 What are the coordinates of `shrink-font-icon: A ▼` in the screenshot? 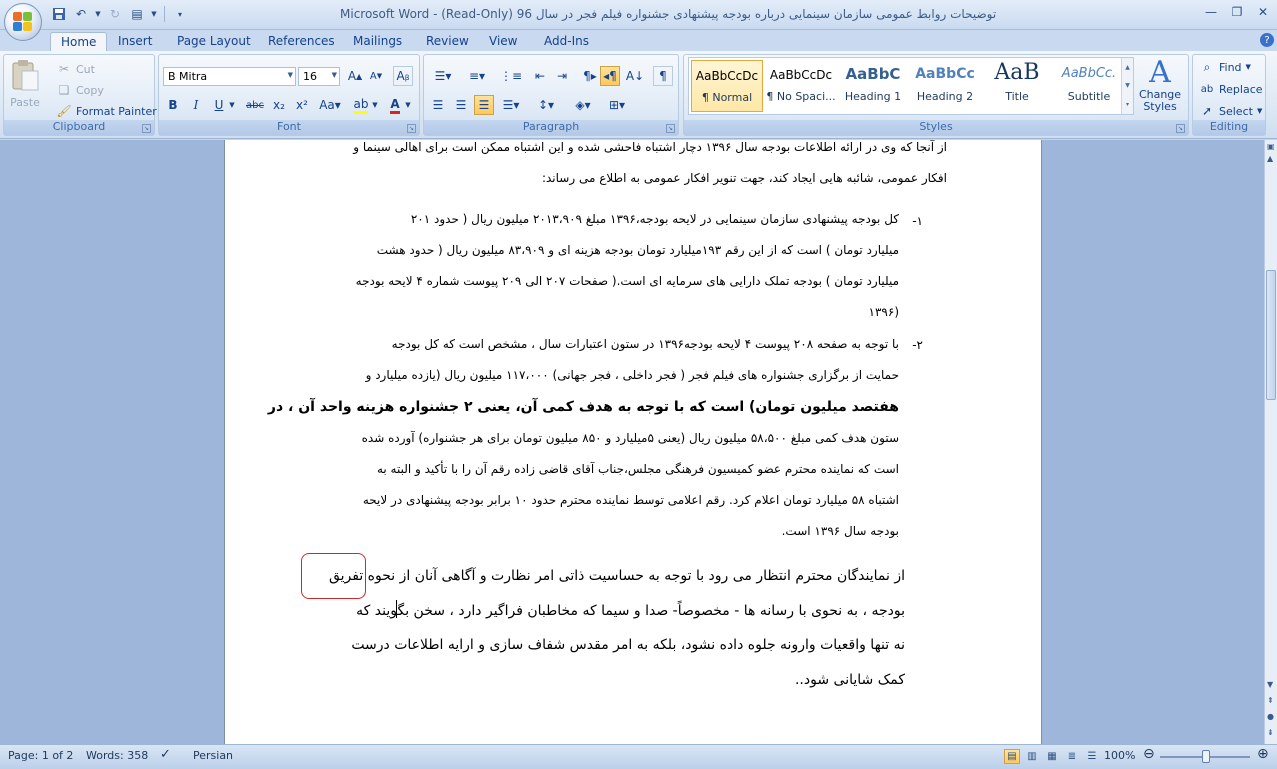 It's located at (376, 76).